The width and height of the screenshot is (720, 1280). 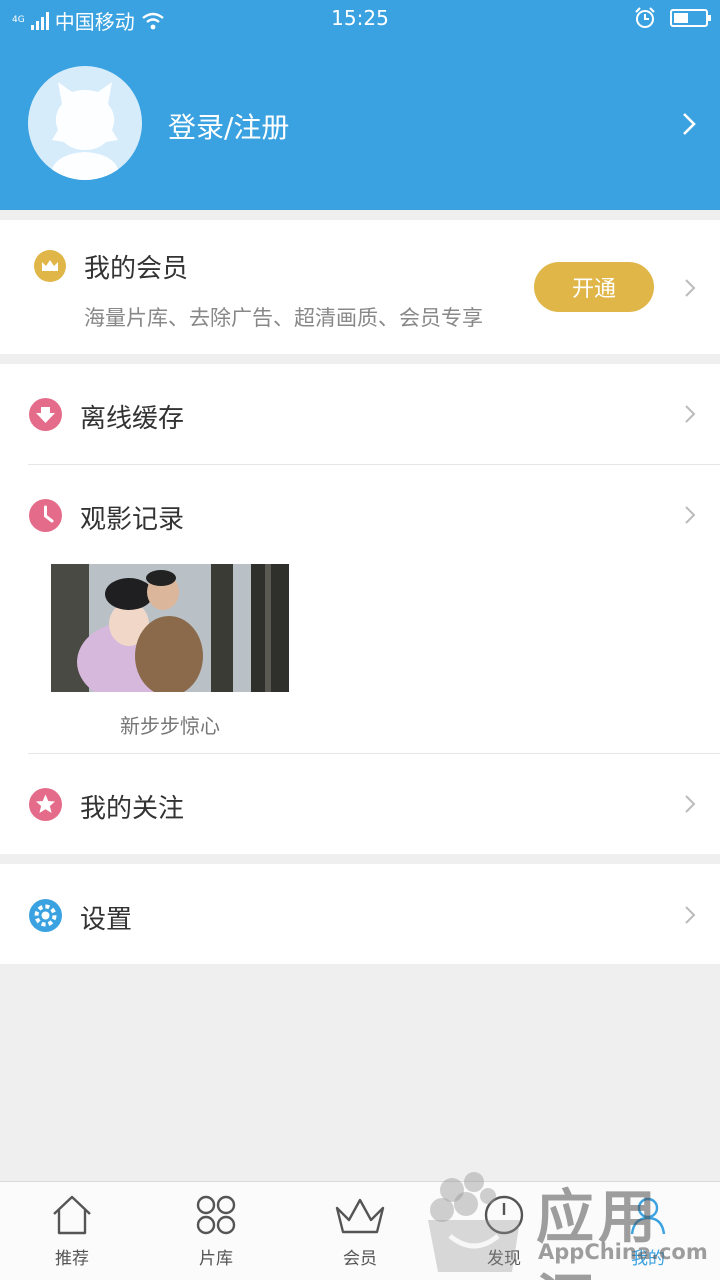 I want to click on status-bar: 4G 中国移动 15:25, so click(x=360, y=19).